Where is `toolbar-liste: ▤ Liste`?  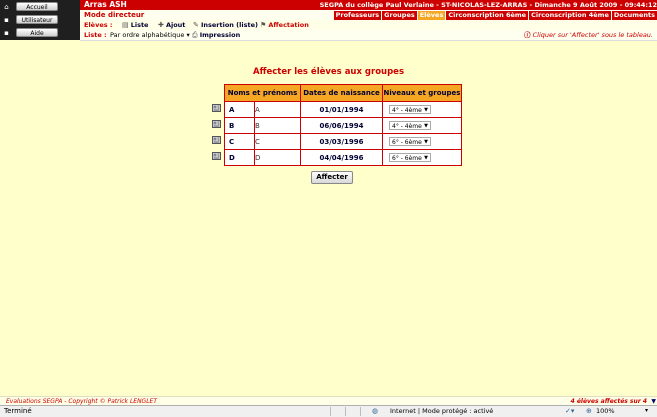
toolbar-liste: ▤ Liste is located at coordinates (135, 25).